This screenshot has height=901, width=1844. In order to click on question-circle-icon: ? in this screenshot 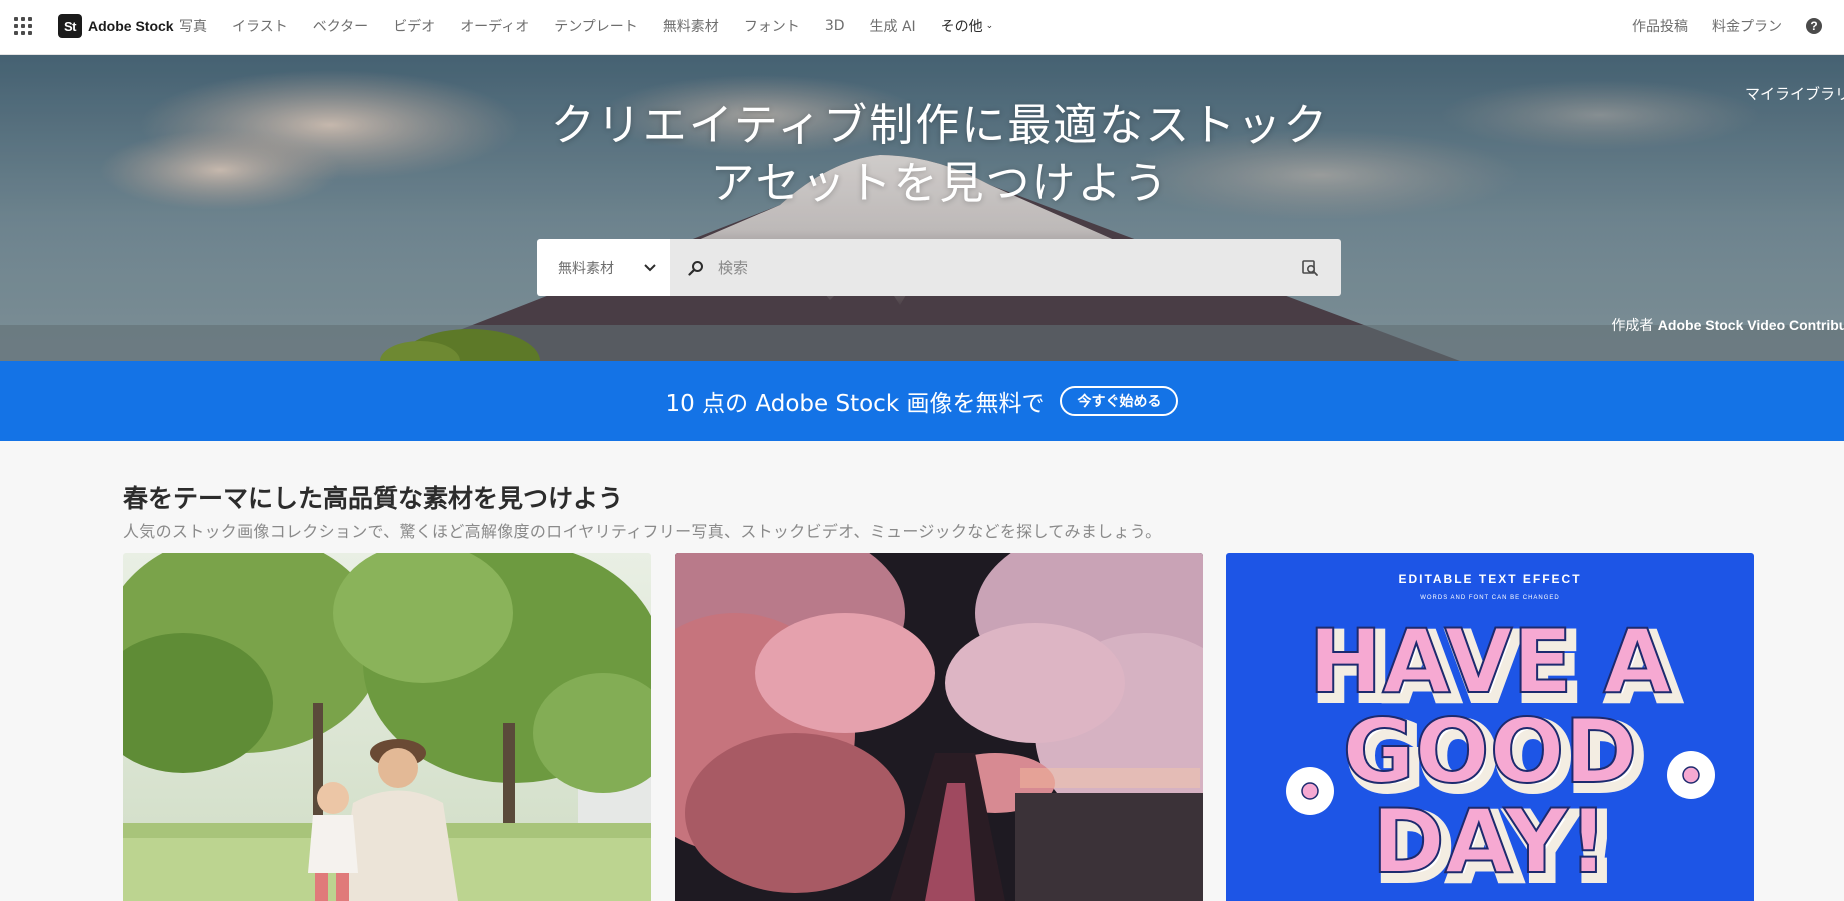, I will do `click(1814, 26)`.